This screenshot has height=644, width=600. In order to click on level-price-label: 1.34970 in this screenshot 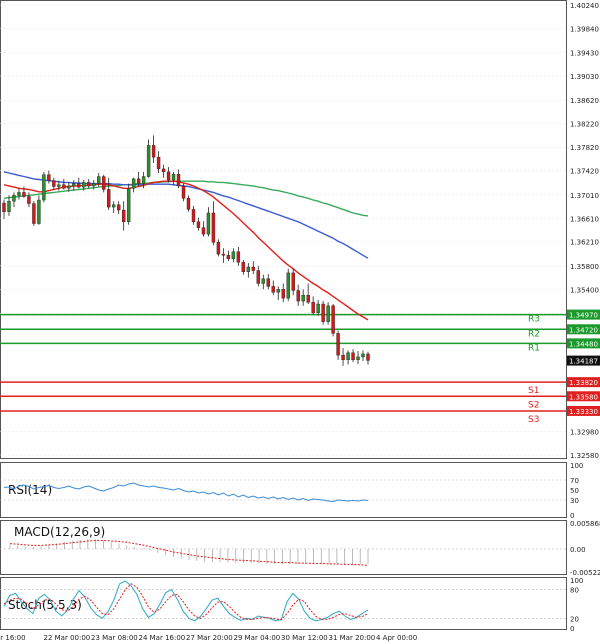, I will do `click(583, 316)`.